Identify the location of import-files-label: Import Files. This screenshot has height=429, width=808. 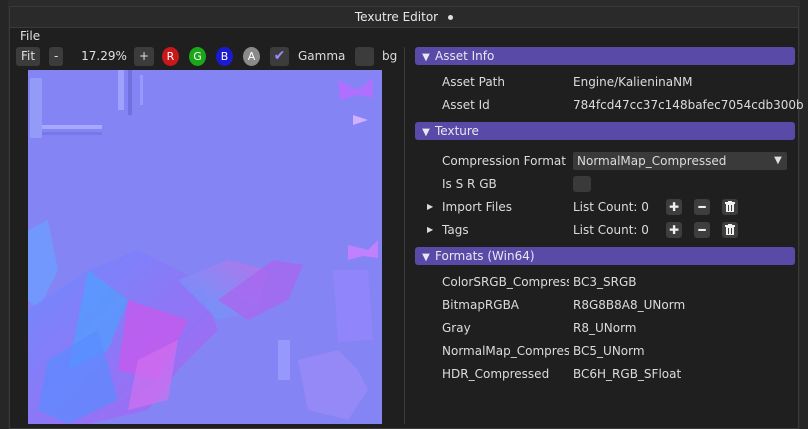
(477, 207).